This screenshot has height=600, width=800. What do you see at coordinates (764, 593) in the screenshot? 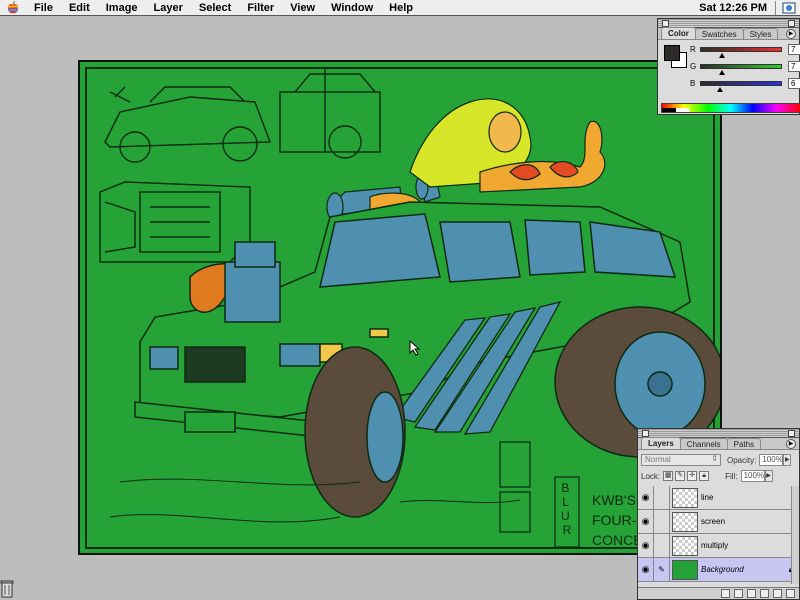
I see `adjustment-layer-icon` at bounding box center [764, 593].